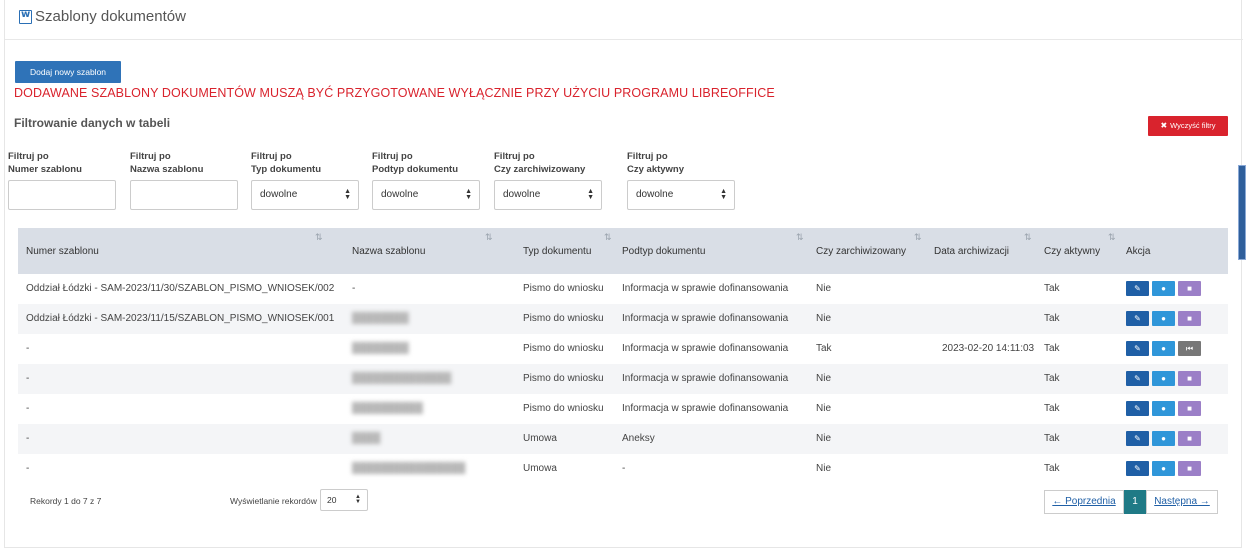 The width and height of the screenshot is (1246, 560). Describe the element at coordinates (388, 251) in the screenshot. I see `column-header: Nazwa szablonu` at that location.